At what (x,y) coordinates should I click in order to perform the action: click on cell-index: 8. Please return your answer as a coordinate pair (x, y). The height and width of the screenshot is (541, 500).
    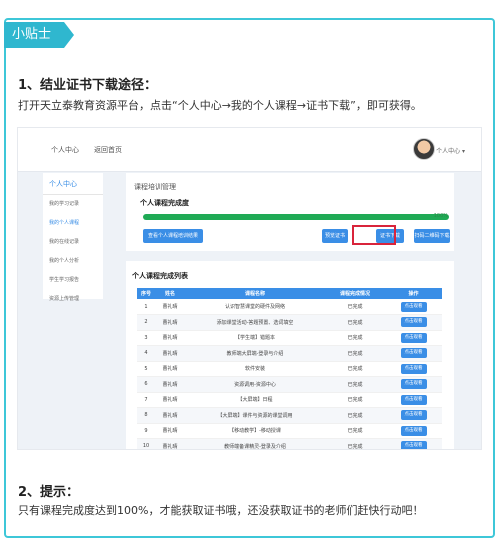
    Looking at the image, I should click on (146, 415).